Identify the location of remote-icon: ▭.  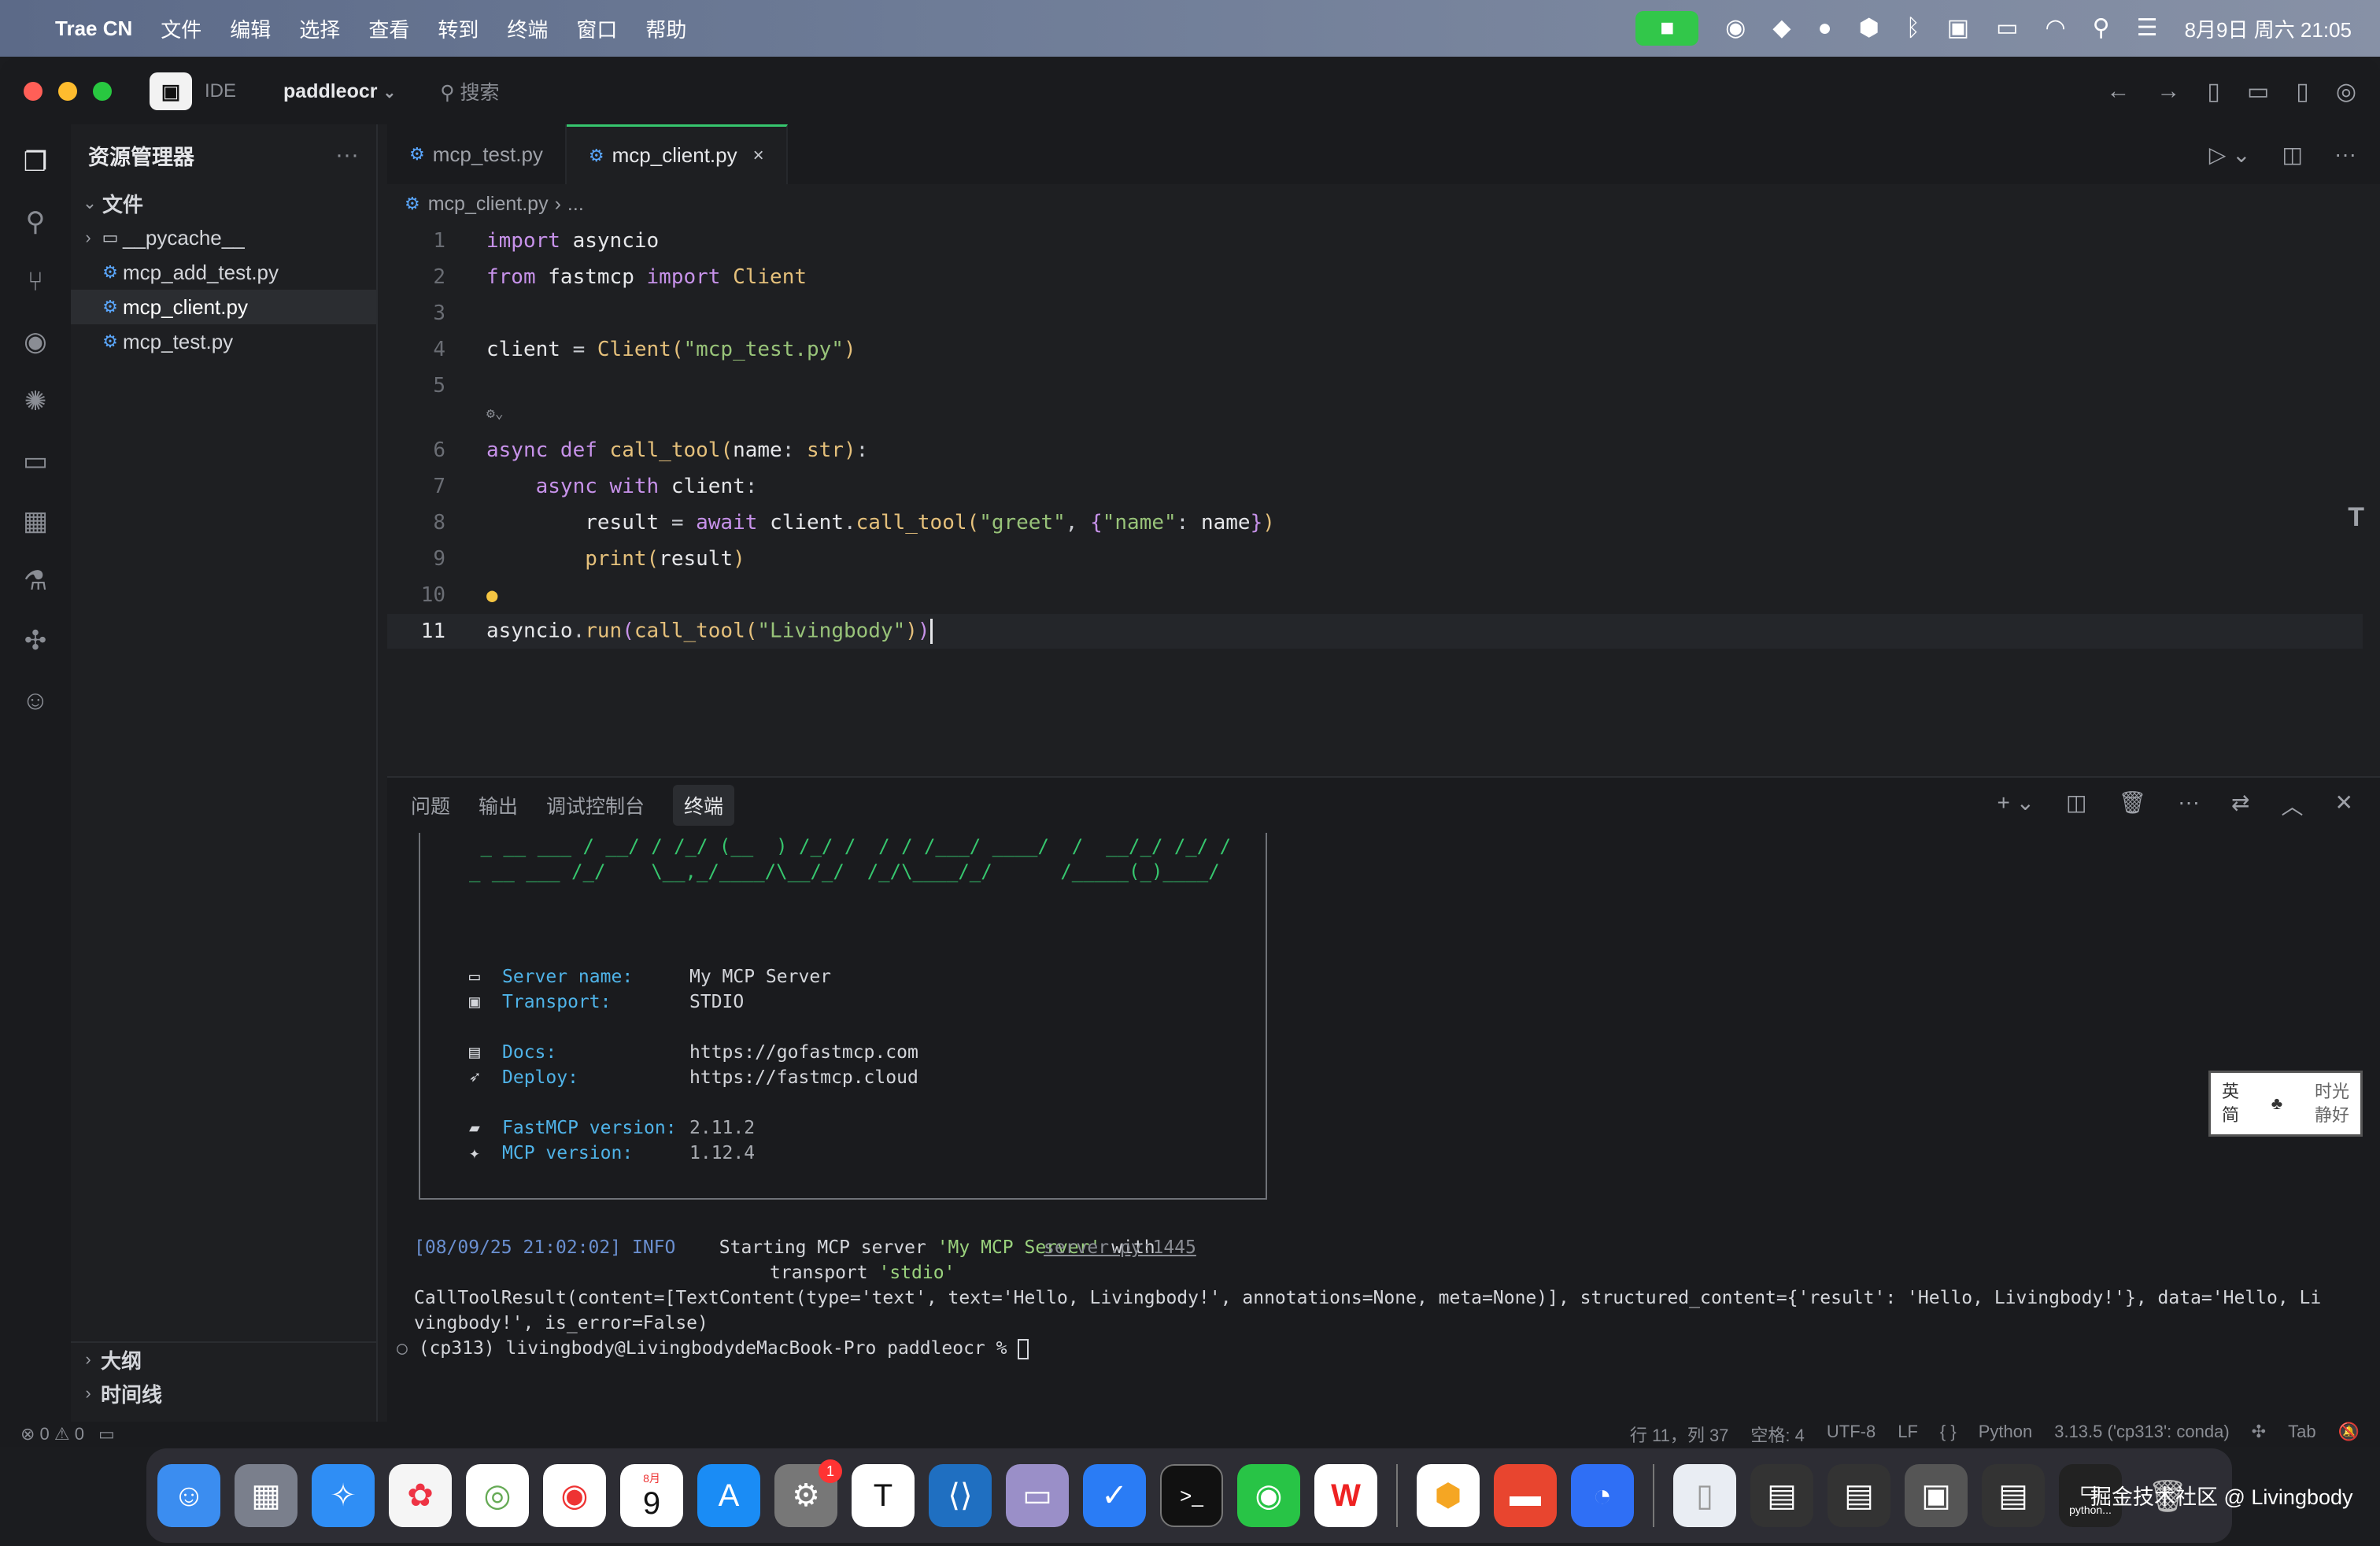
(35, 461).